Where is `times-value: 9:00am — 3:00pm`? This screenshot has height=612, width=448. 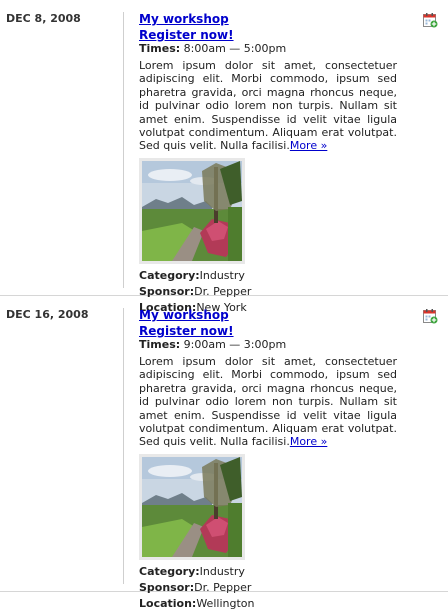 times-value: 9:00am — 3:00pm is located at coordinates (233, 344).